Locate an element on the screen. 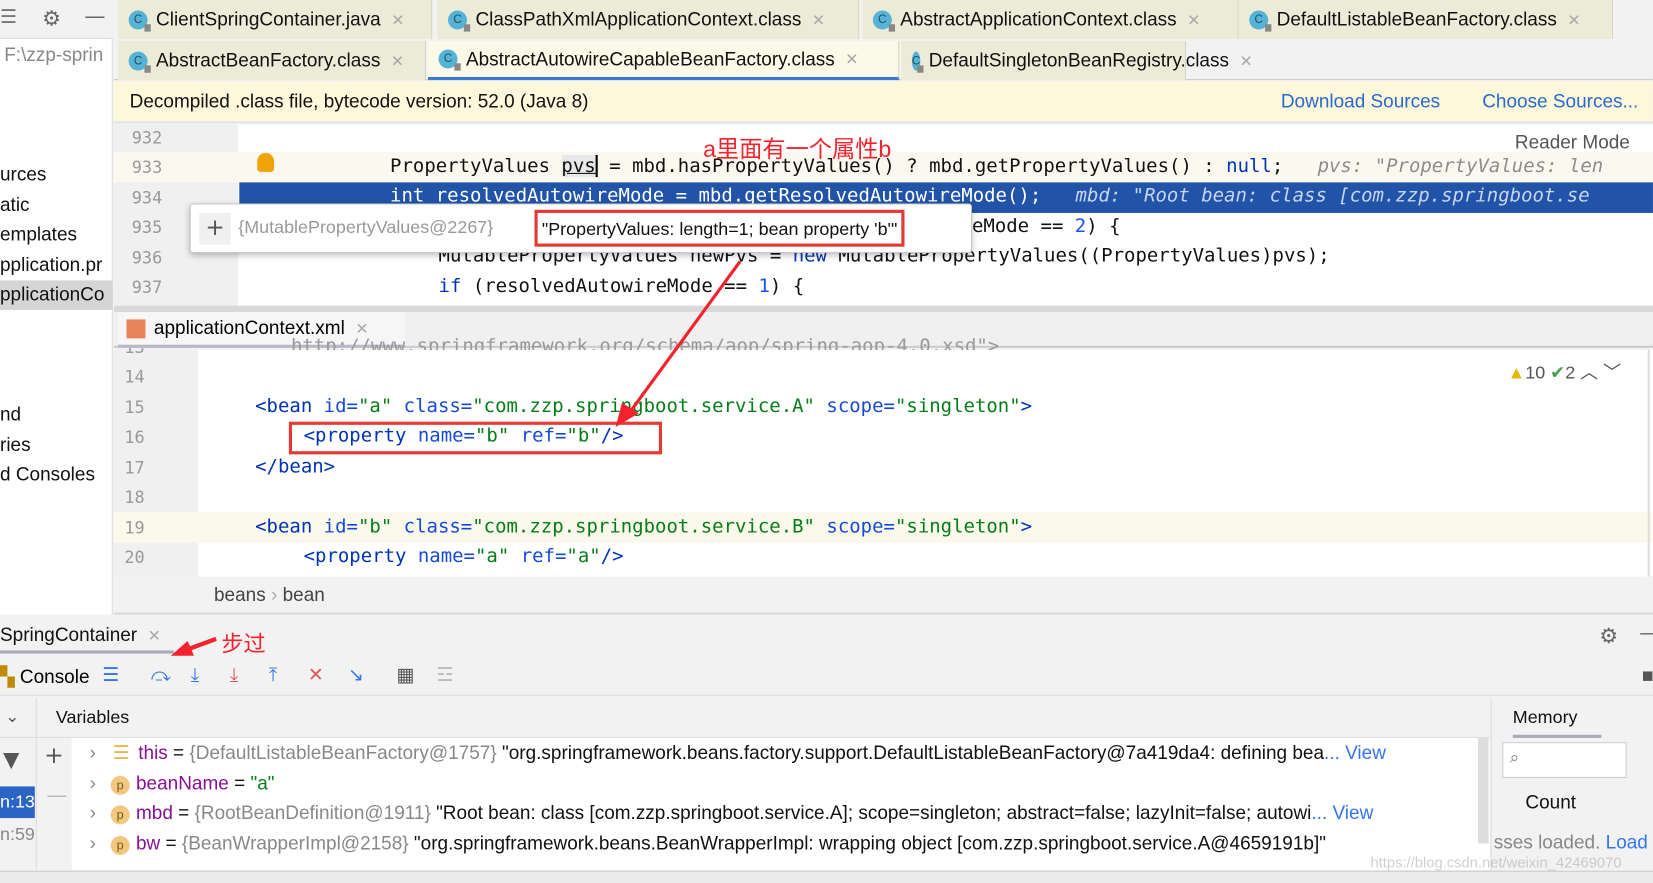 This screenshot has width=1653, height=883. arrow-to-xml is located at coordinates (684, 338).